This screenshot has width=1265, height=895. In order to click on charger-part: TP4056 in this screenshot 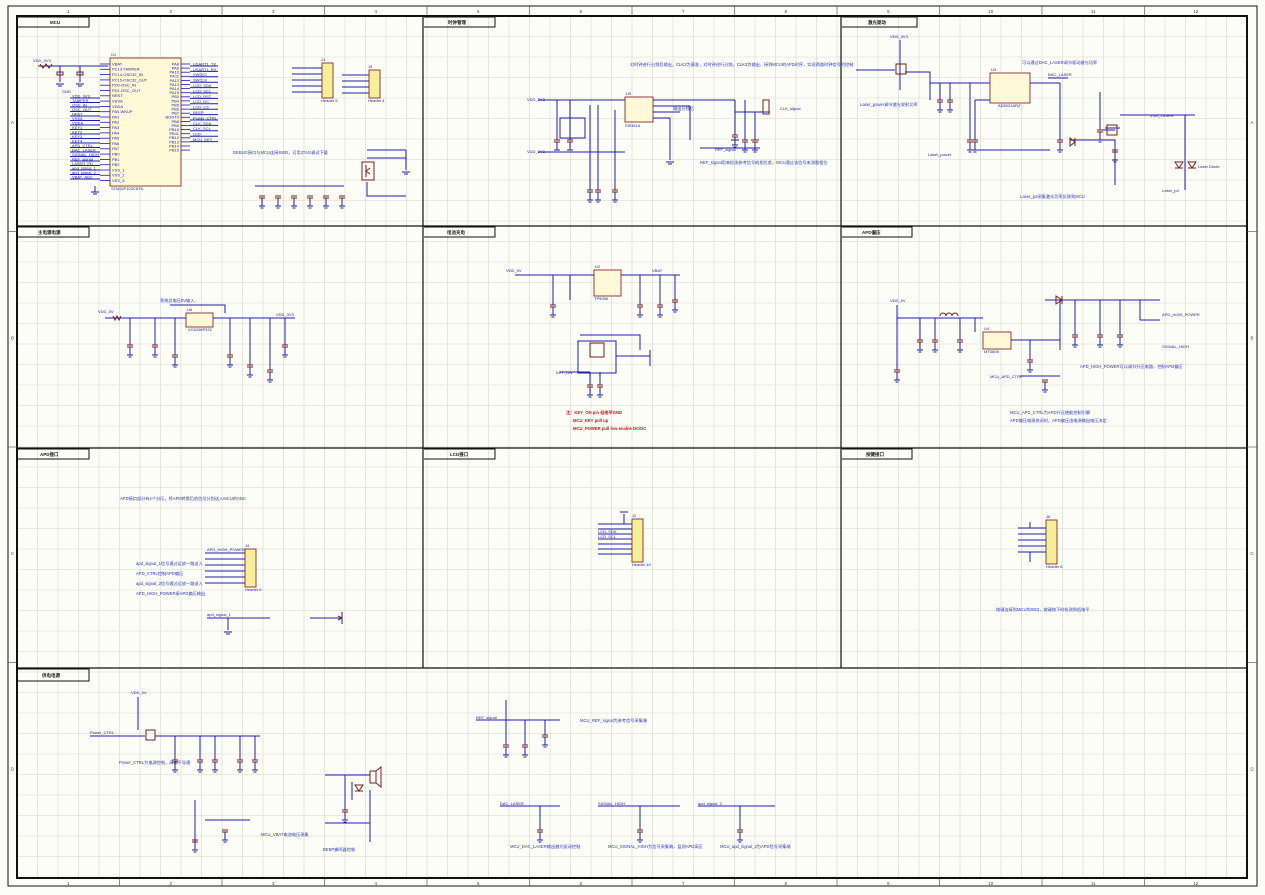, I will do `click(601, 298)`.